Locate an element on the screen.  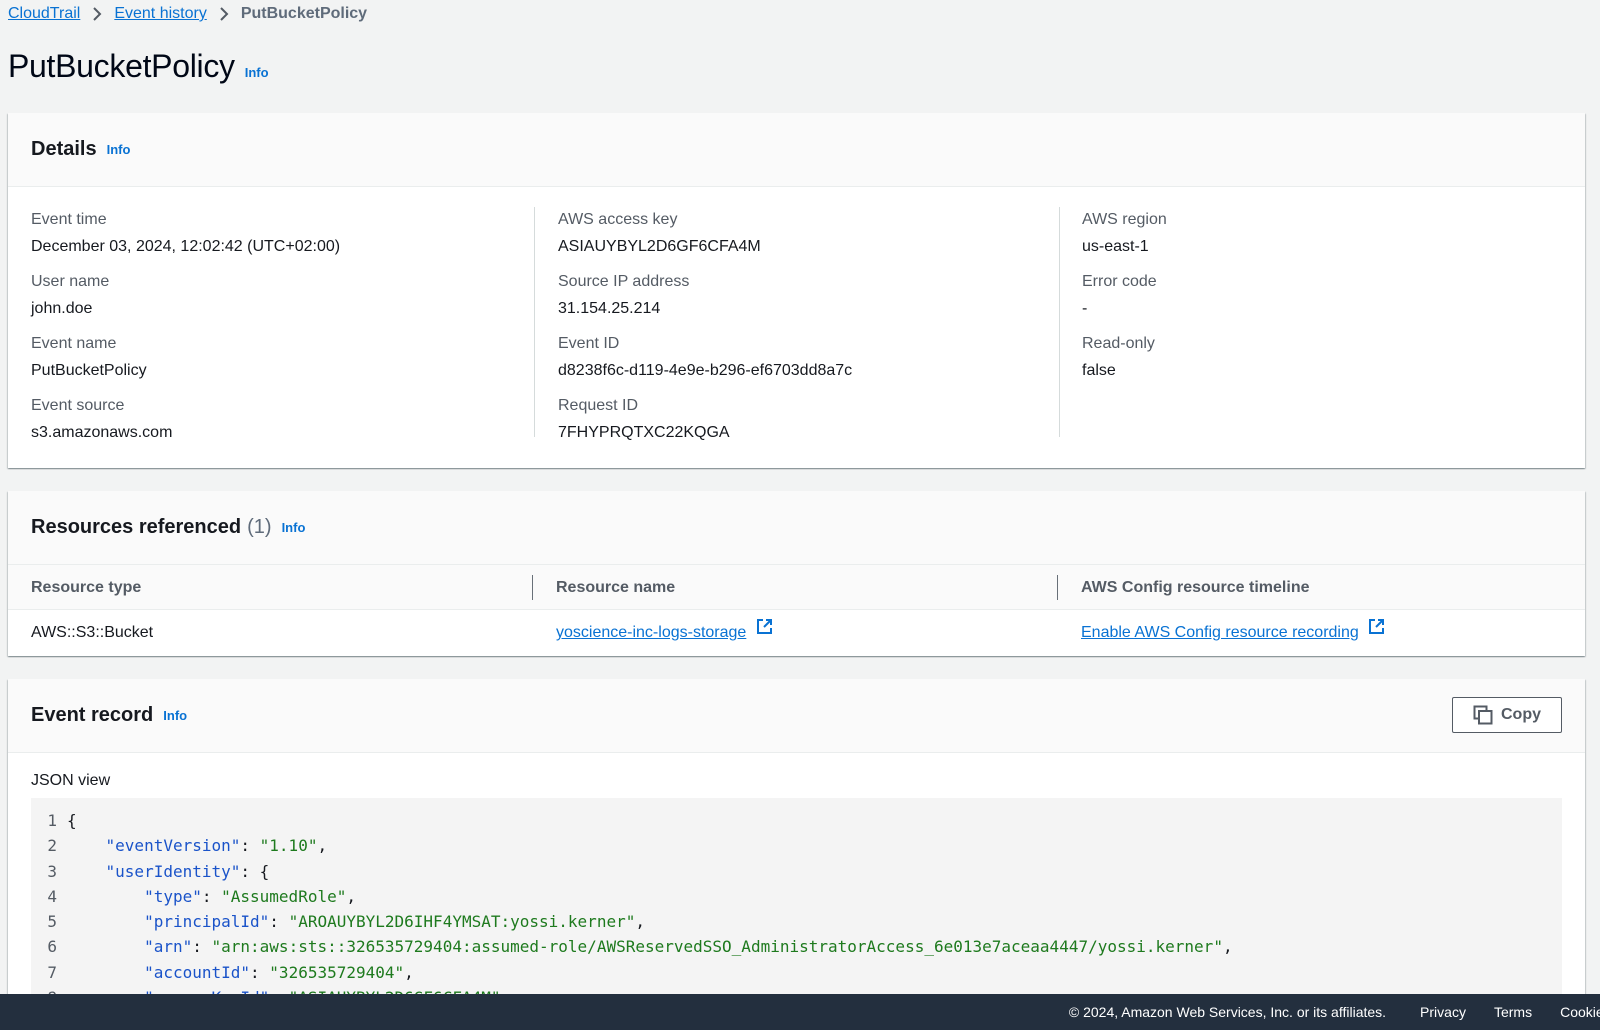
resources-info-link: Info is located at coordinates (294, 527).